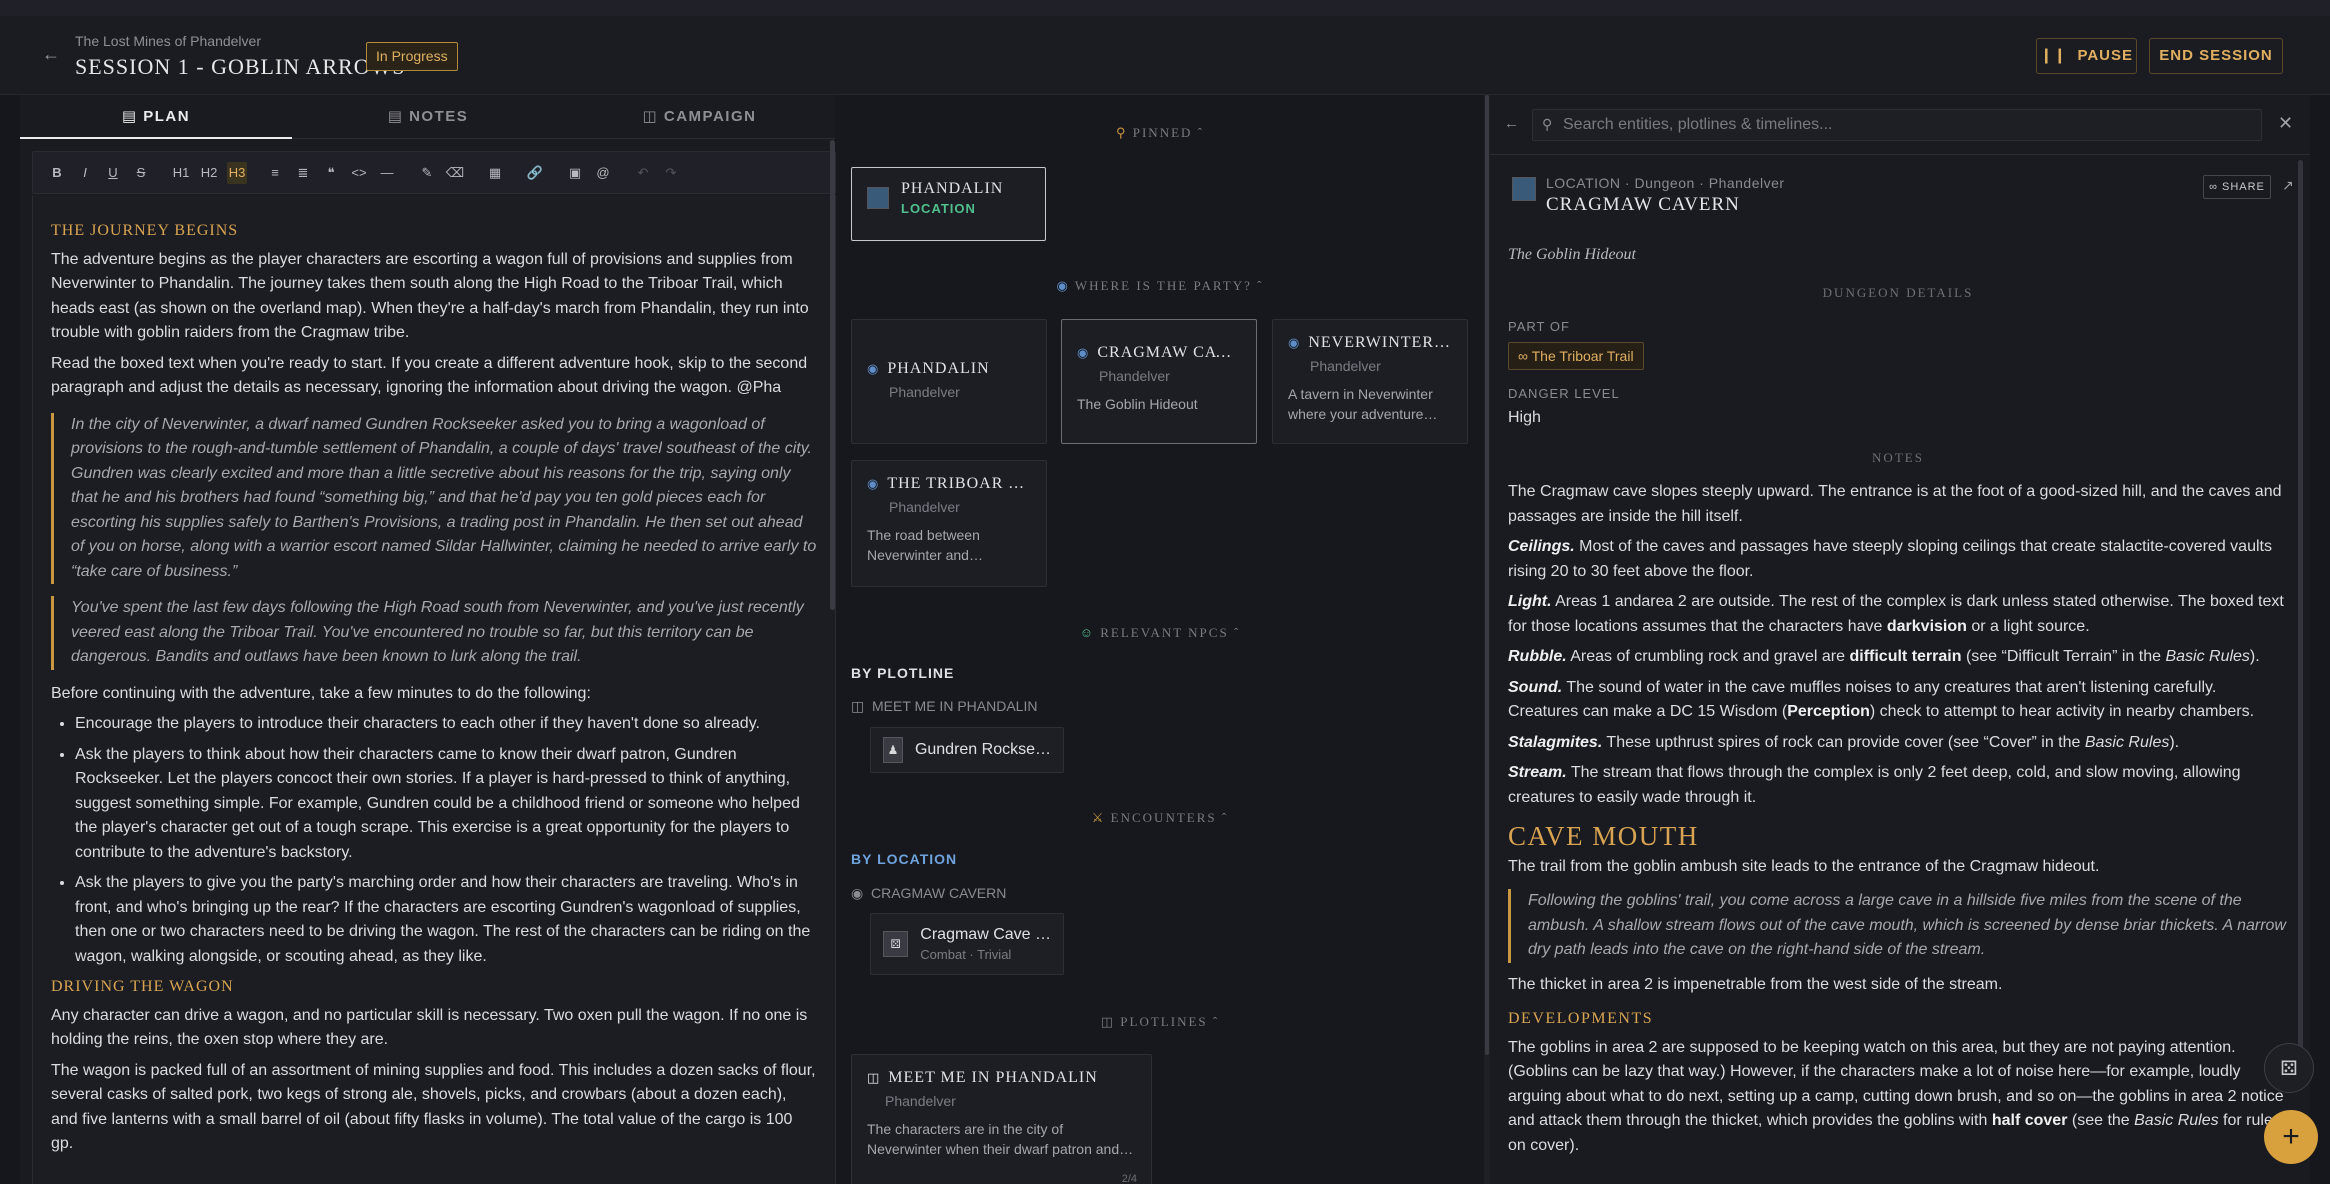 This screenshot has height=1184, width=2330. What do you see at coordinates (2243, 187) in the screenshot?
I see `share-label: SHARE` at bounding box center [2243, 187].